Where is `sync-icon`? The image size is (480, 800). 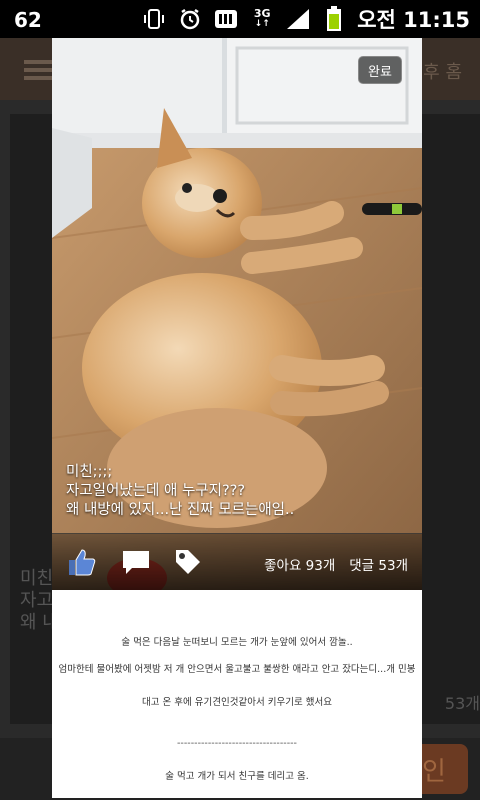
sync-icon is located at coordinates (226, 19).